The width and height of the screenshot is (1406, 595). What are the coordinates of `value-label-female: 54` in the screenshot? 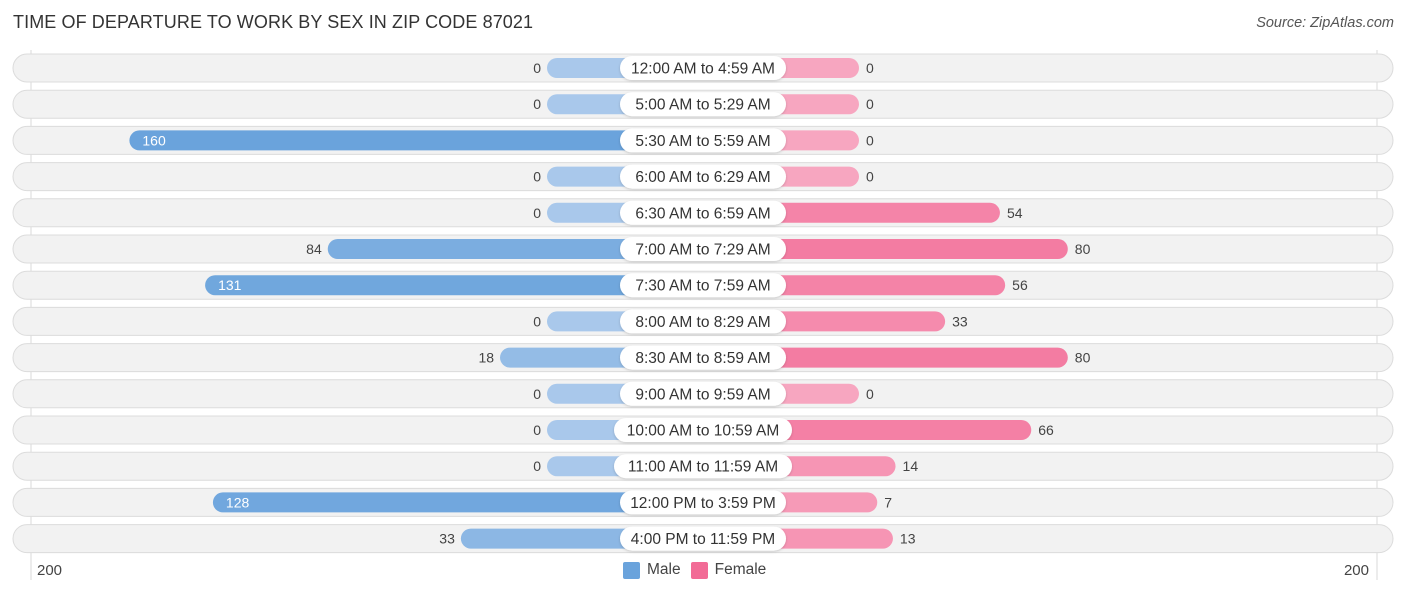 It's located at (1015, 213).